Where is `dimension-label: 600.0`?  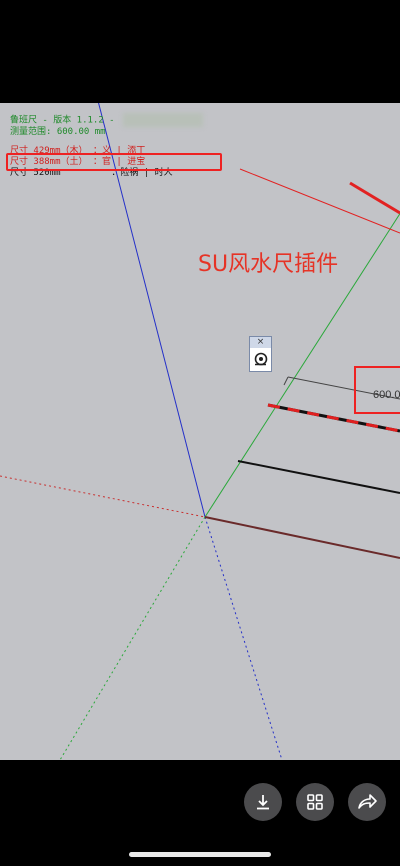 dimension-label: 600.0 is located at coordinates (386, 395).